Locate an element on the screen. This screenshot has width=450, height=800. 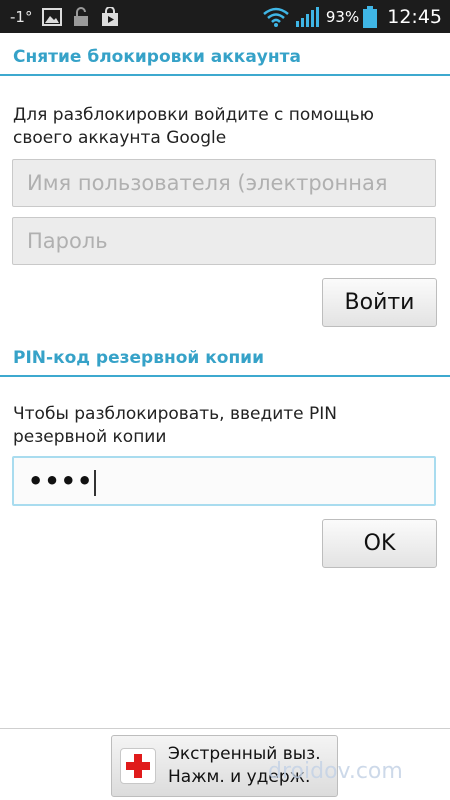
store-icon is located at coordinates (110, 16).